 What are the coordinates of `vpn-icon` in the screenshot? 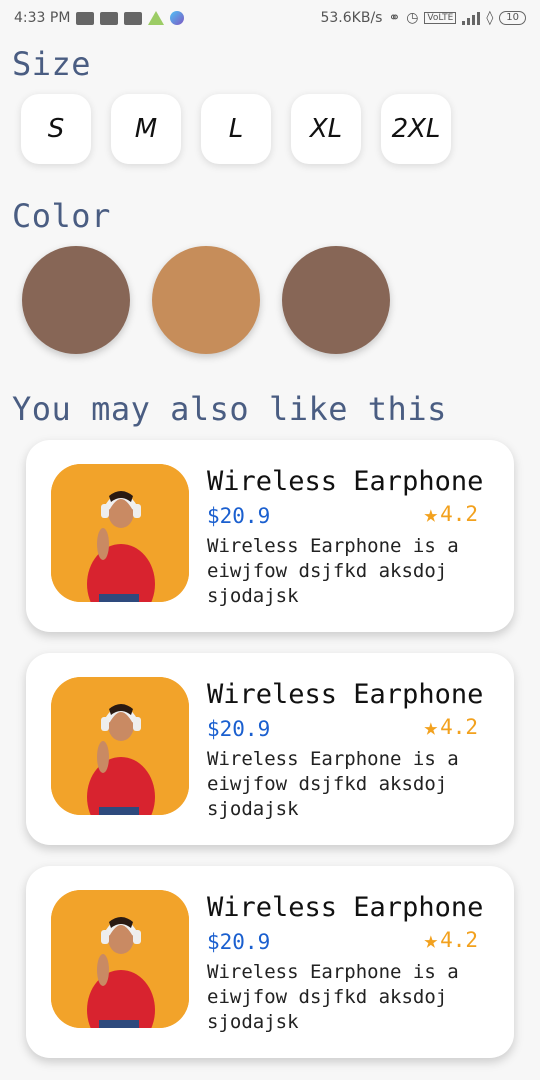 It's located at (156, 18).